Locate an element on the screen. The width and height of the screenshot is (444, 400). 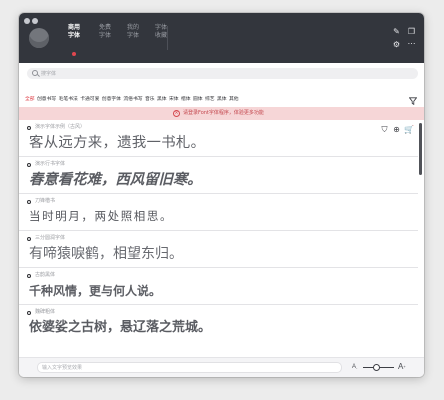
category-item: 流俗书写 is located at coordinates (132, 100).